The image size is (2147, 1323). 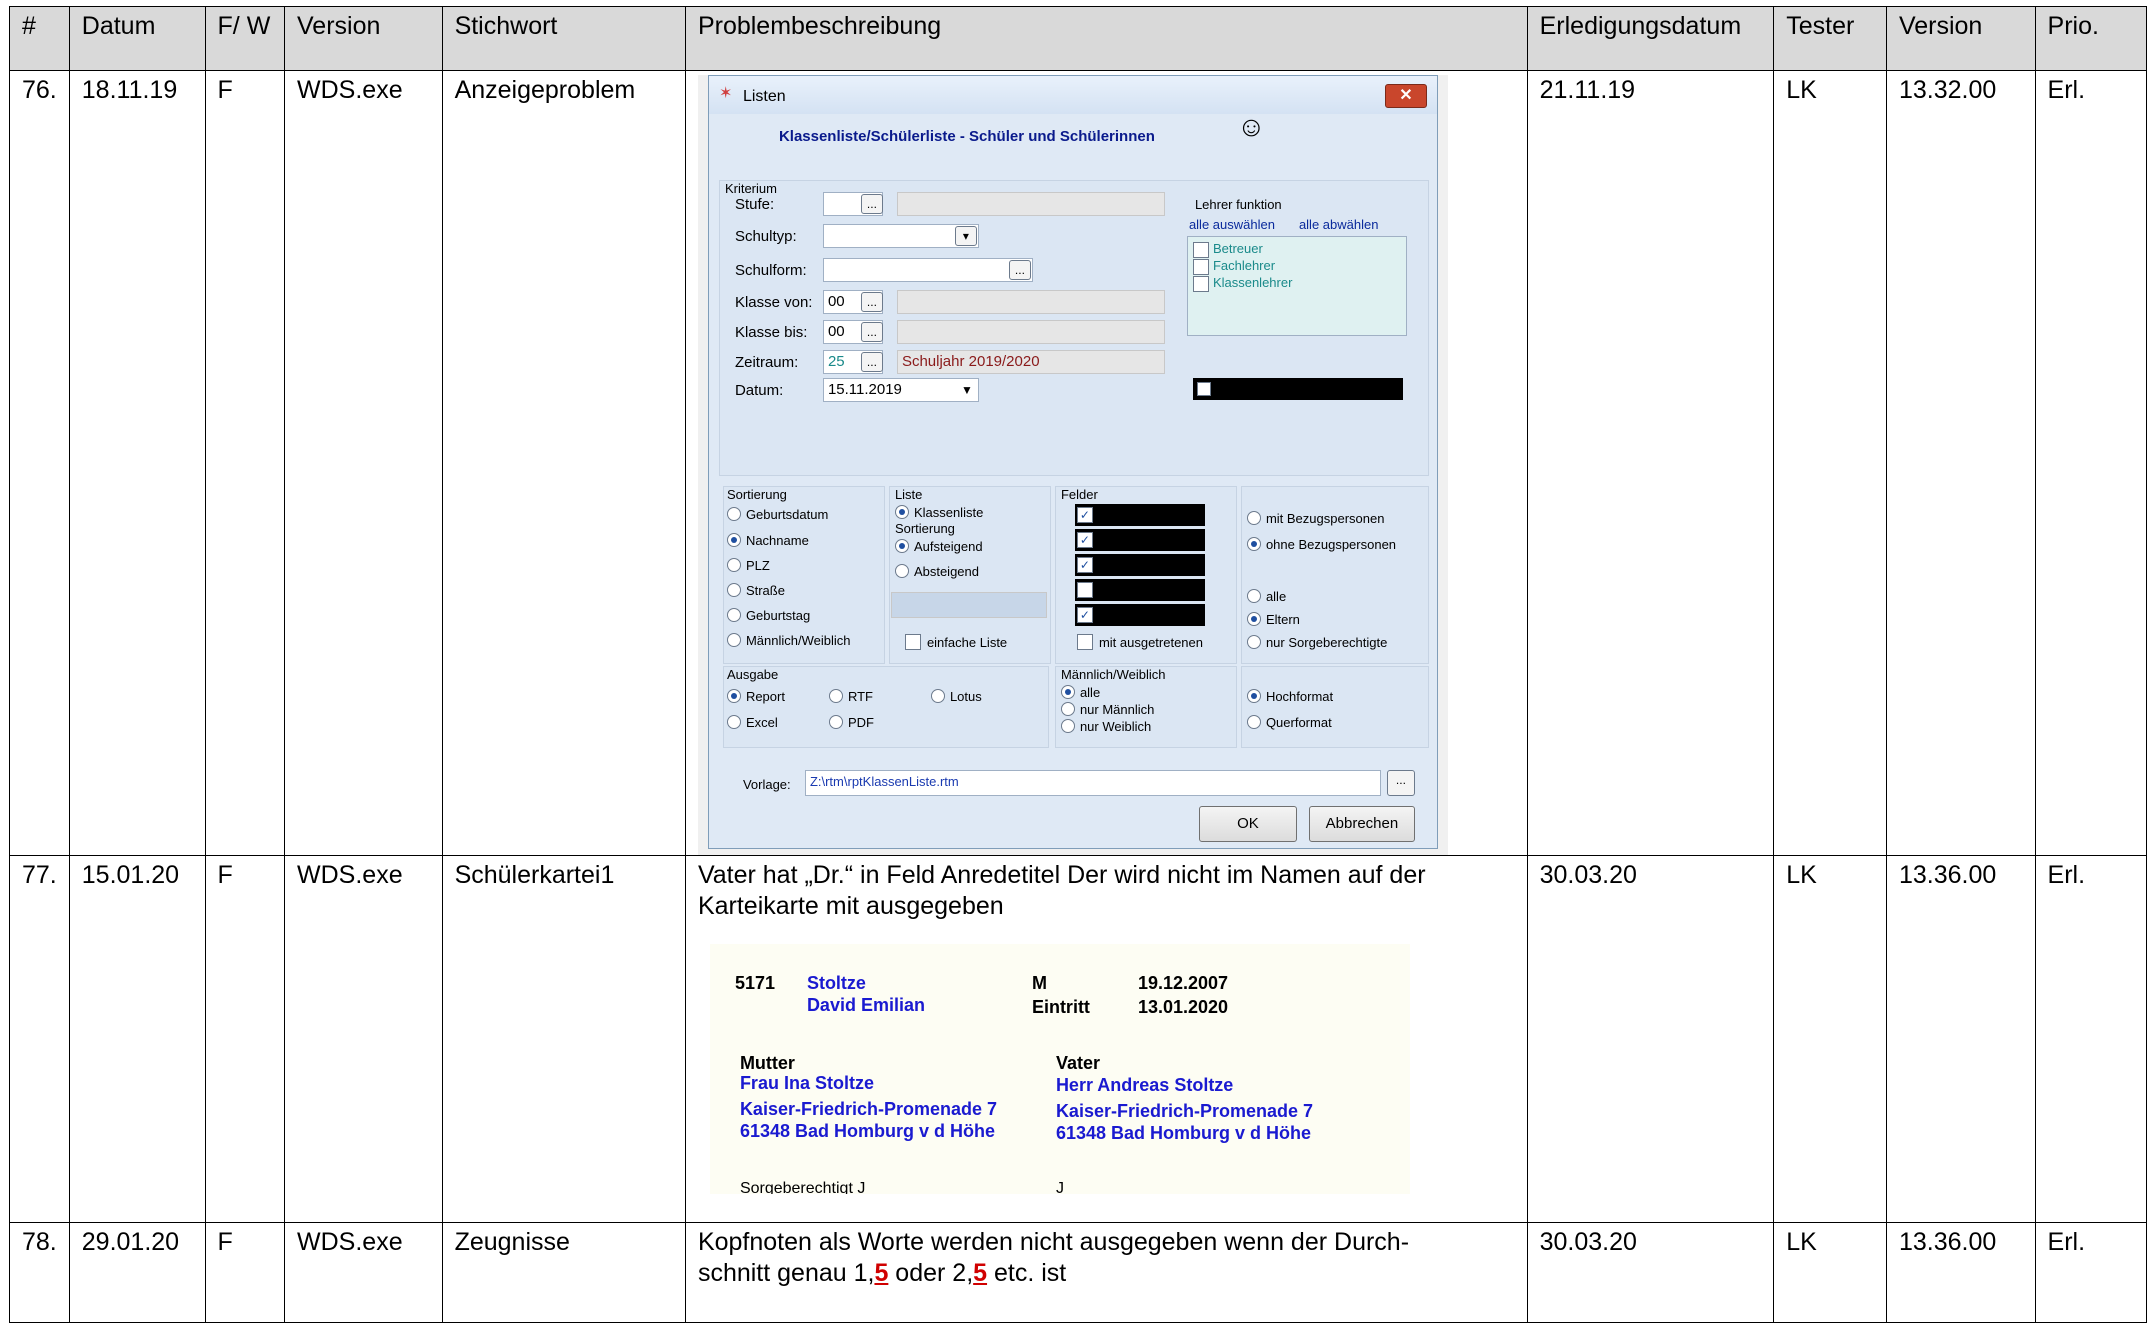 What do you see at coordinates (1650, 1039) in the screenshot?
I see `cell-erledigungsdatum: 30.03.20` at bounding box center [1650, 1039].